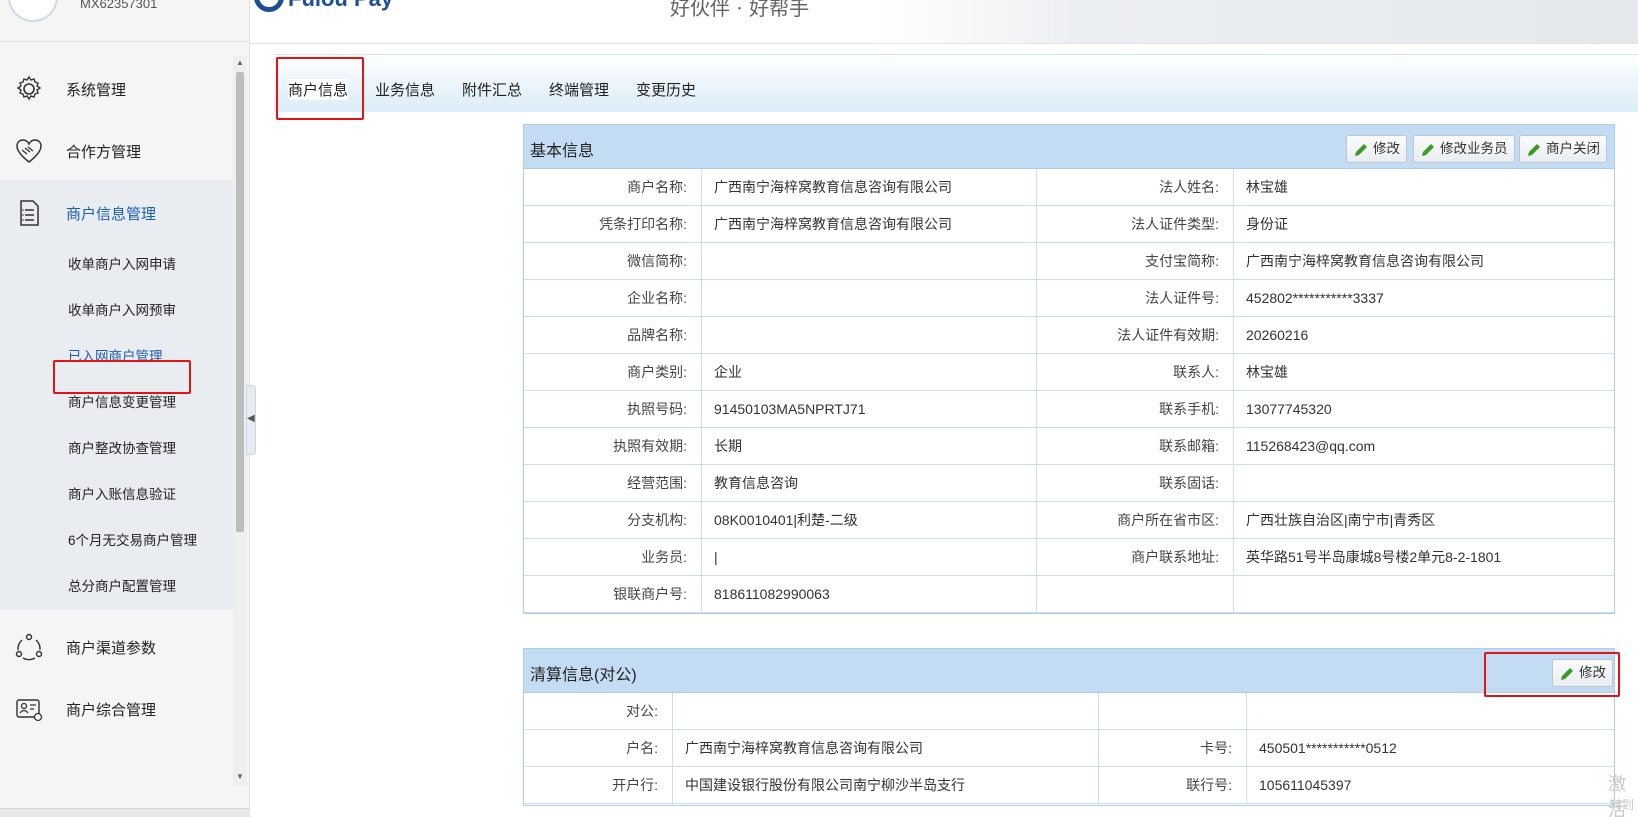 This screenshot has height=817, width=1638. I want to click on tab-business-info: 业务信息, so click(405, 89).